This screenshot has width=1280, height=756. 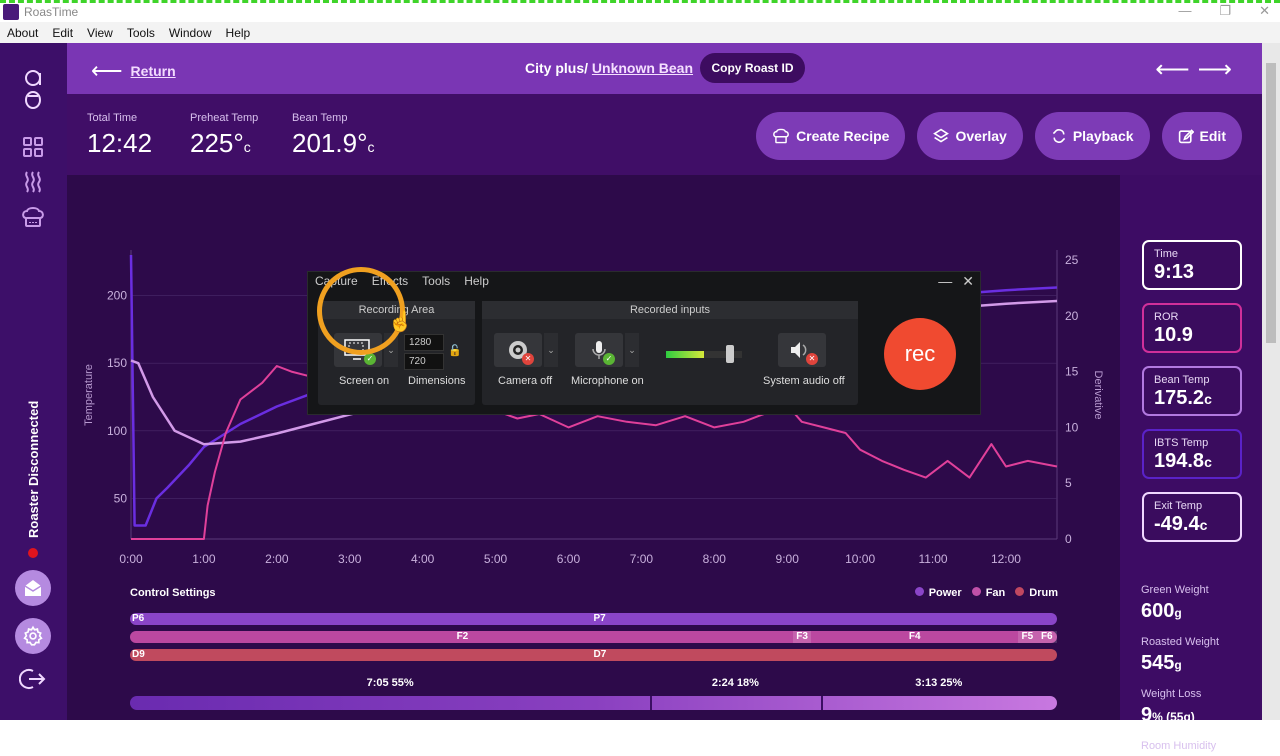 I want to click on reading-label: IBTS Temp, so click(x=1181, y=443).